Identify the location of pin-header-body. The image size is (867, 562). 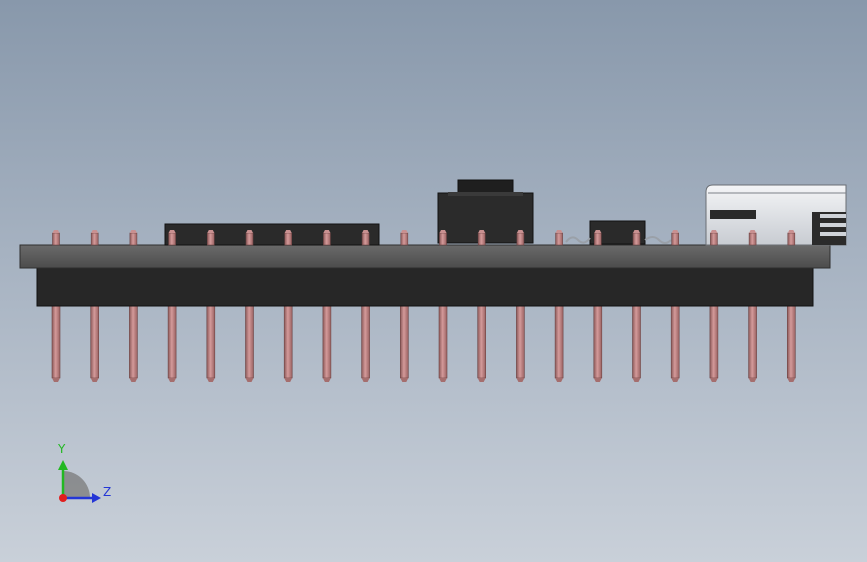
(425, 286).